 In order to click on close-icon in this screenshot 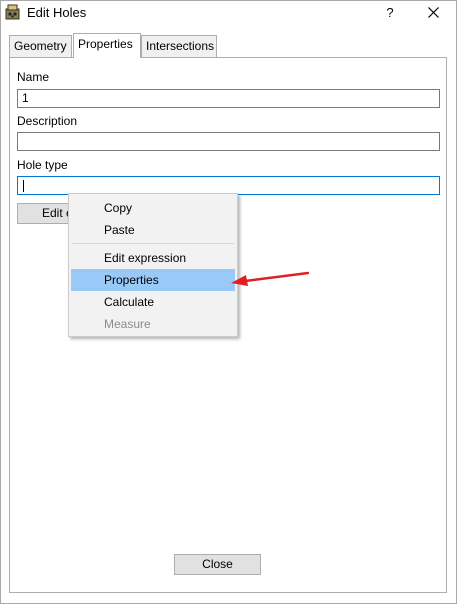, I will do `click(433, 13)`.